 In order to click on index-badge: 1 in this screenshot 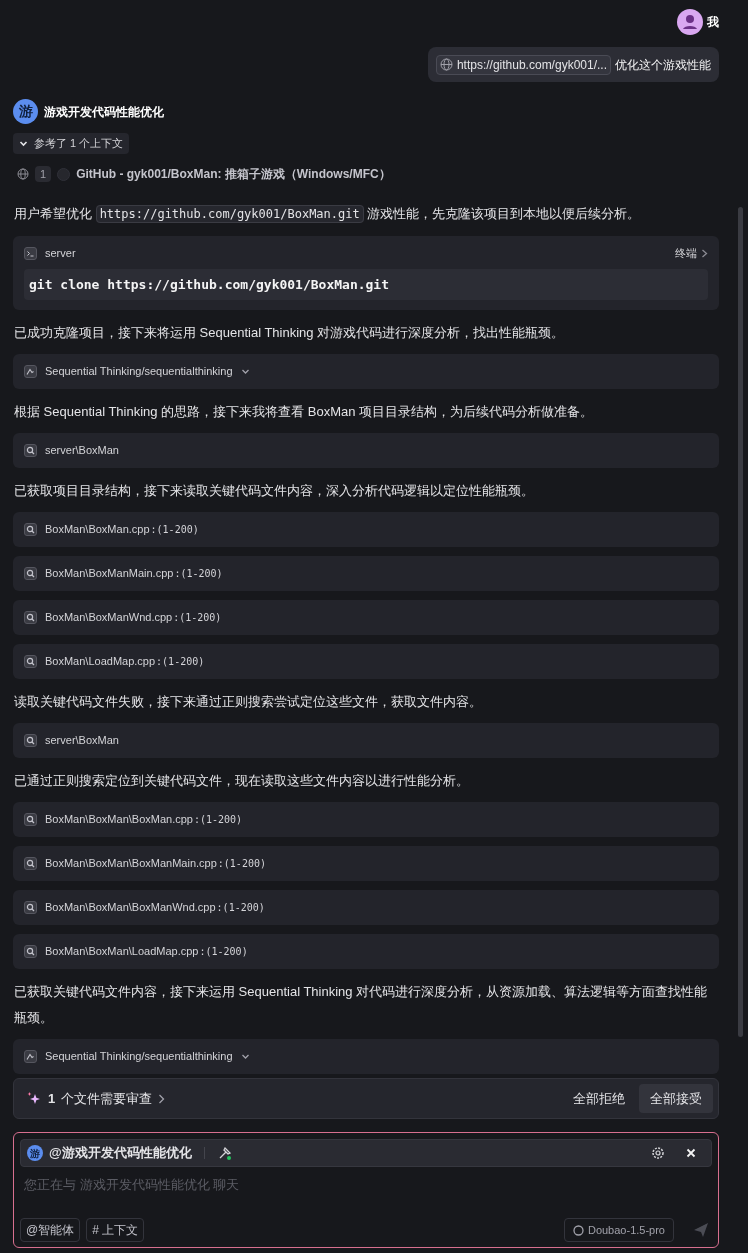, I will do `click(43, 174)`.